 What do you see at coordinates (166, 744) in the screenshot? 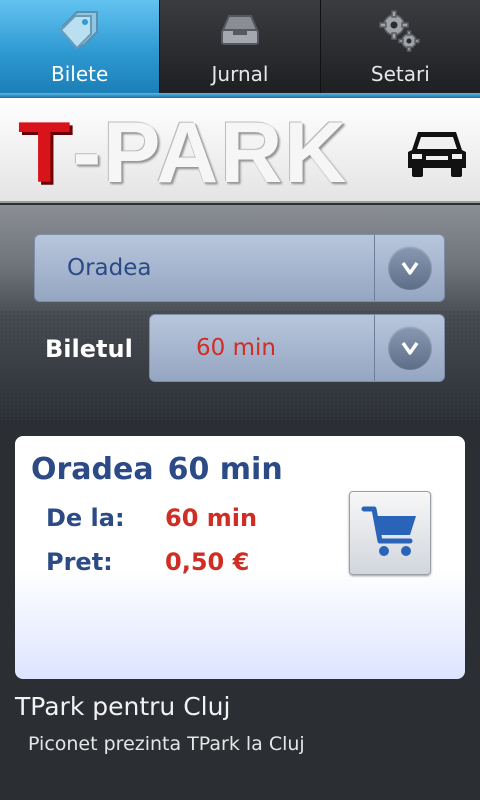
I see `footer-subtitle: Piconet prezinta TPark la Cluj` at bounding box center [166, 744].